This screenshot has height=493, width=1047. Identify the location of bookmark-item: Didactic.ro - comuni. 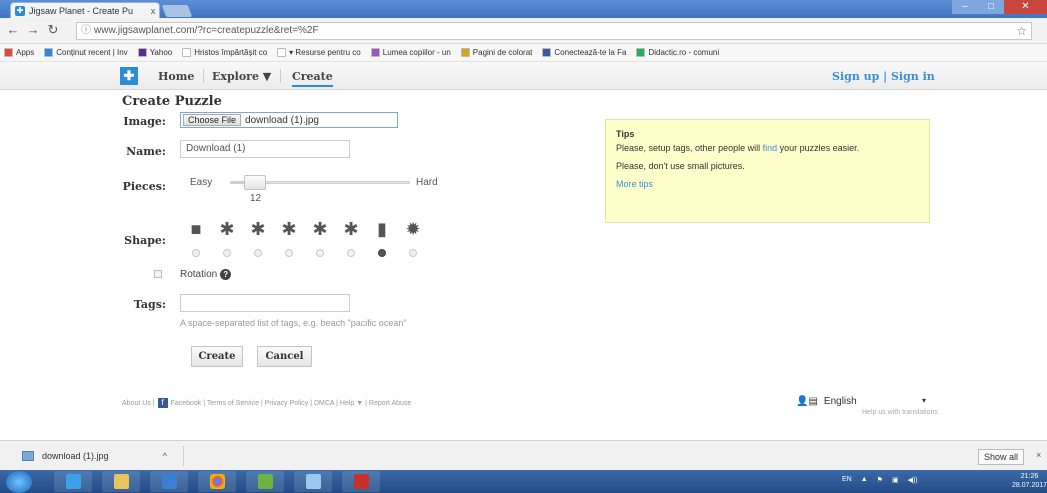
(677, 52).